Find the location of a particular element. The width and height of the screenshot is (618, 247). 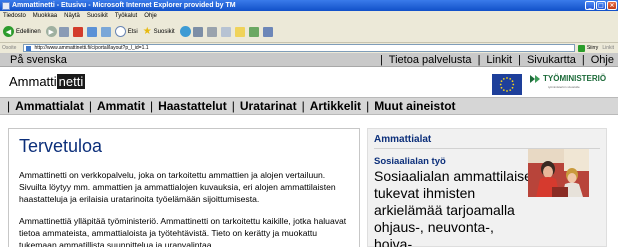

eu-flag-icon is located at coordinates (507, 84).